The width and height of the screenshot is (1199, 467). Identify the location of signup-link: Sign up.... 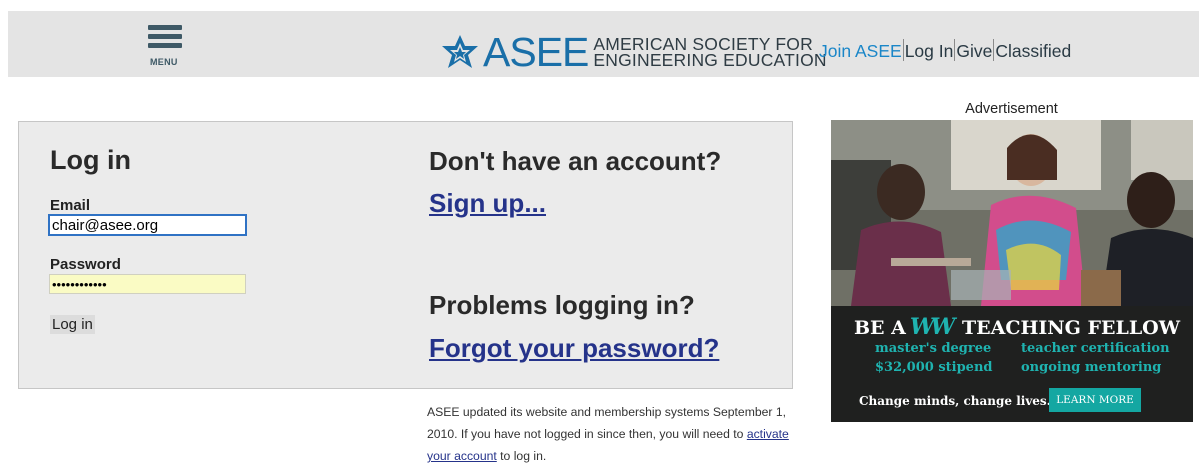
(487, 203).